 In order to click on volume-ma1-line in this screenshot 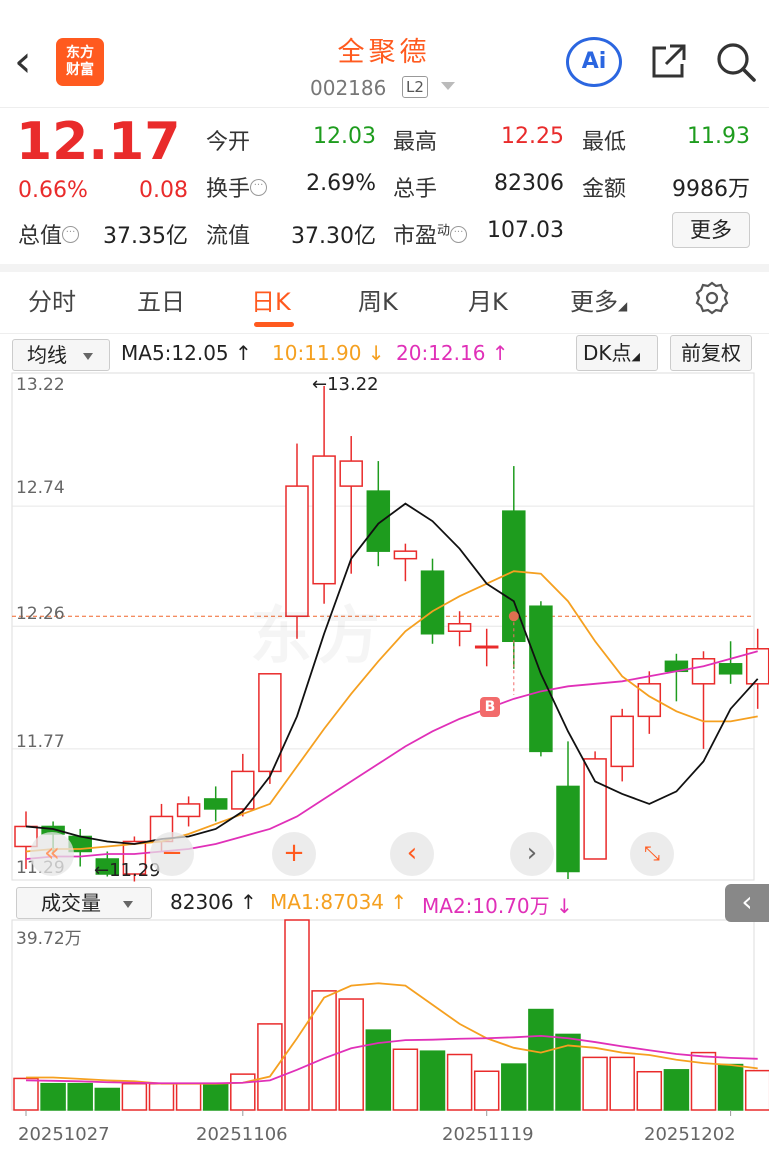, I will do `click(392, 1033)`.